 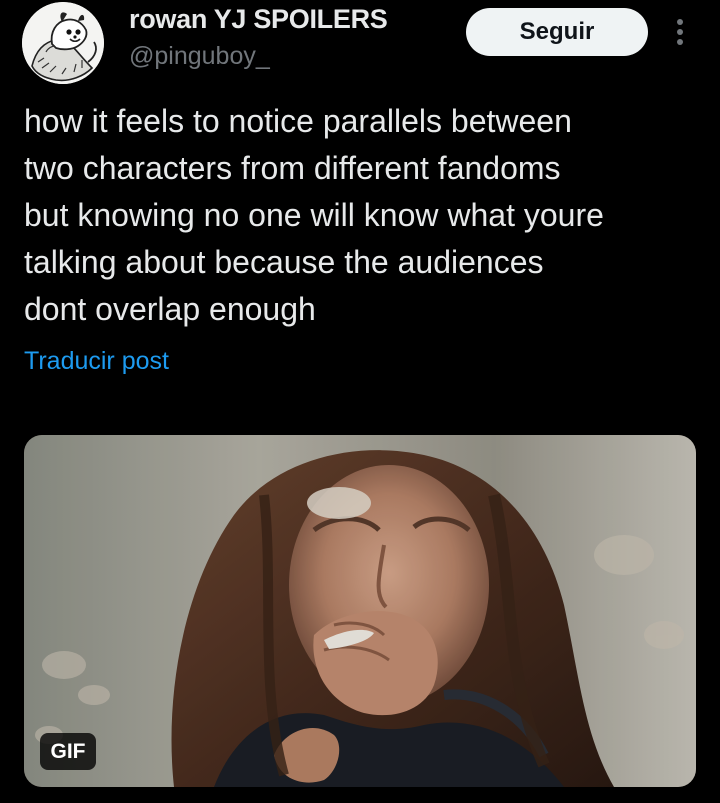 What do you see at coordinates (292, 168) in the screenshot?
I see `post-text-line: two characters from different fandoms` at bounding box center [292, 168].